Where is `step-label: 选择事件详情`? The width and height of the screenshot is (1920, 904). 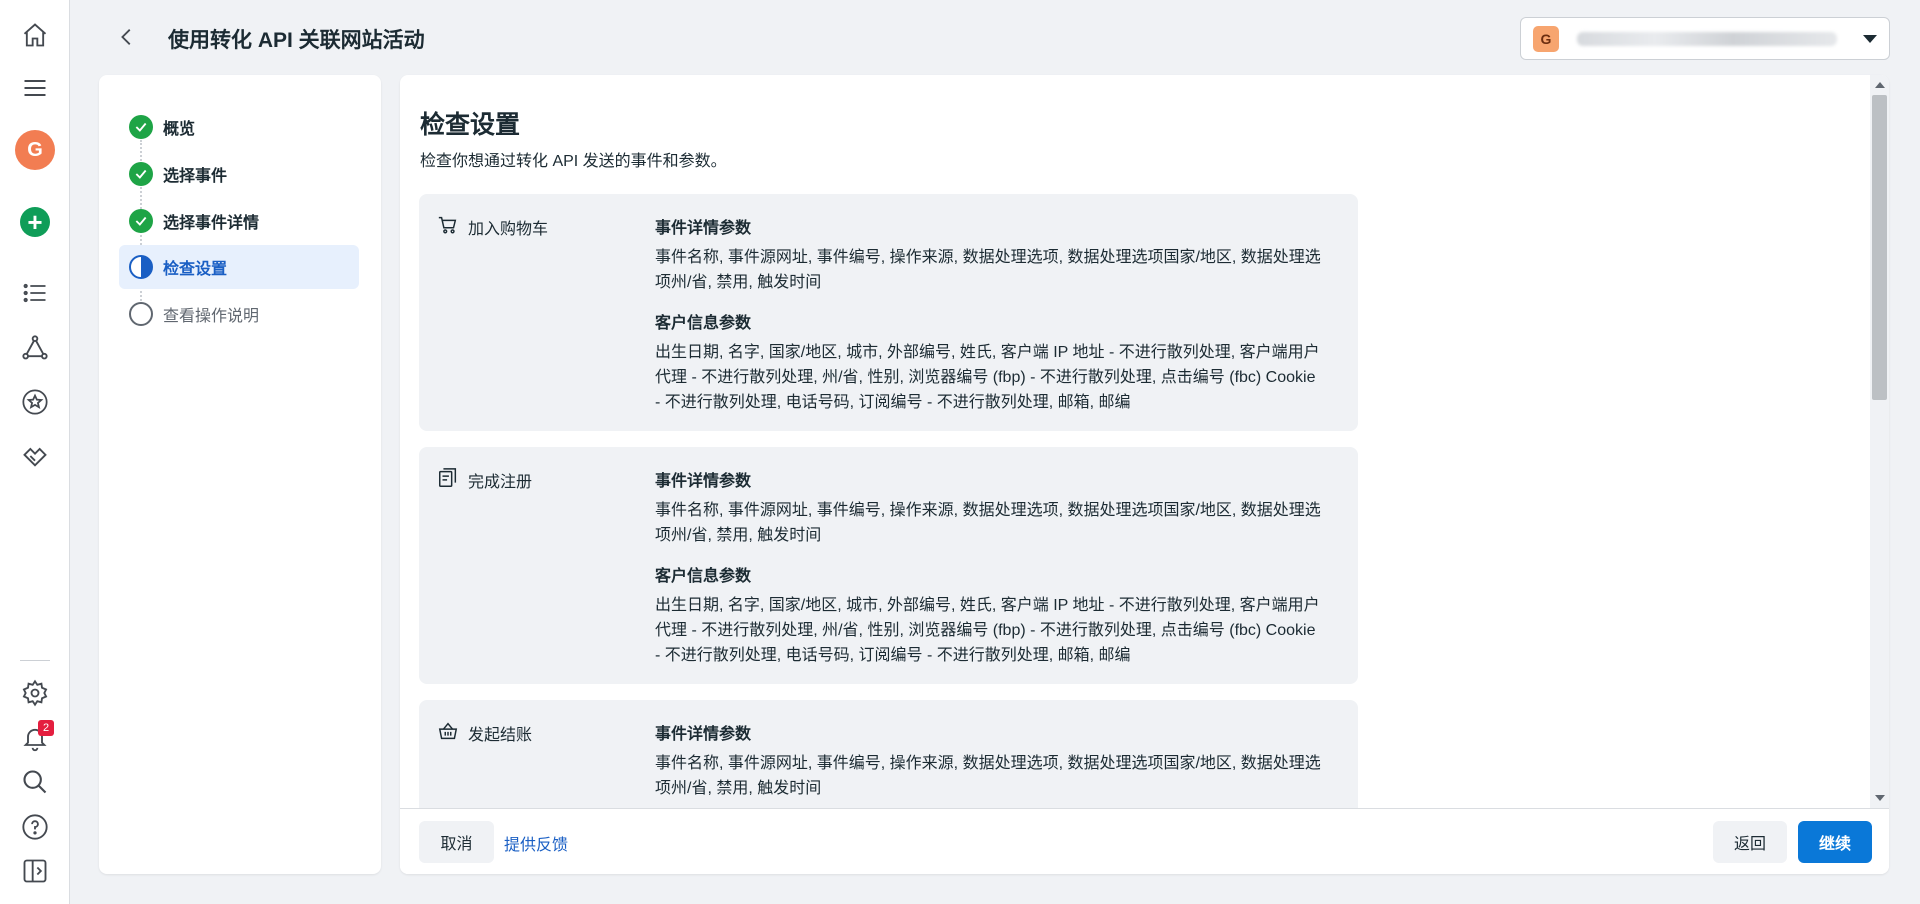
step-label: 选择事件详情 is located at coordinates (211, 223).